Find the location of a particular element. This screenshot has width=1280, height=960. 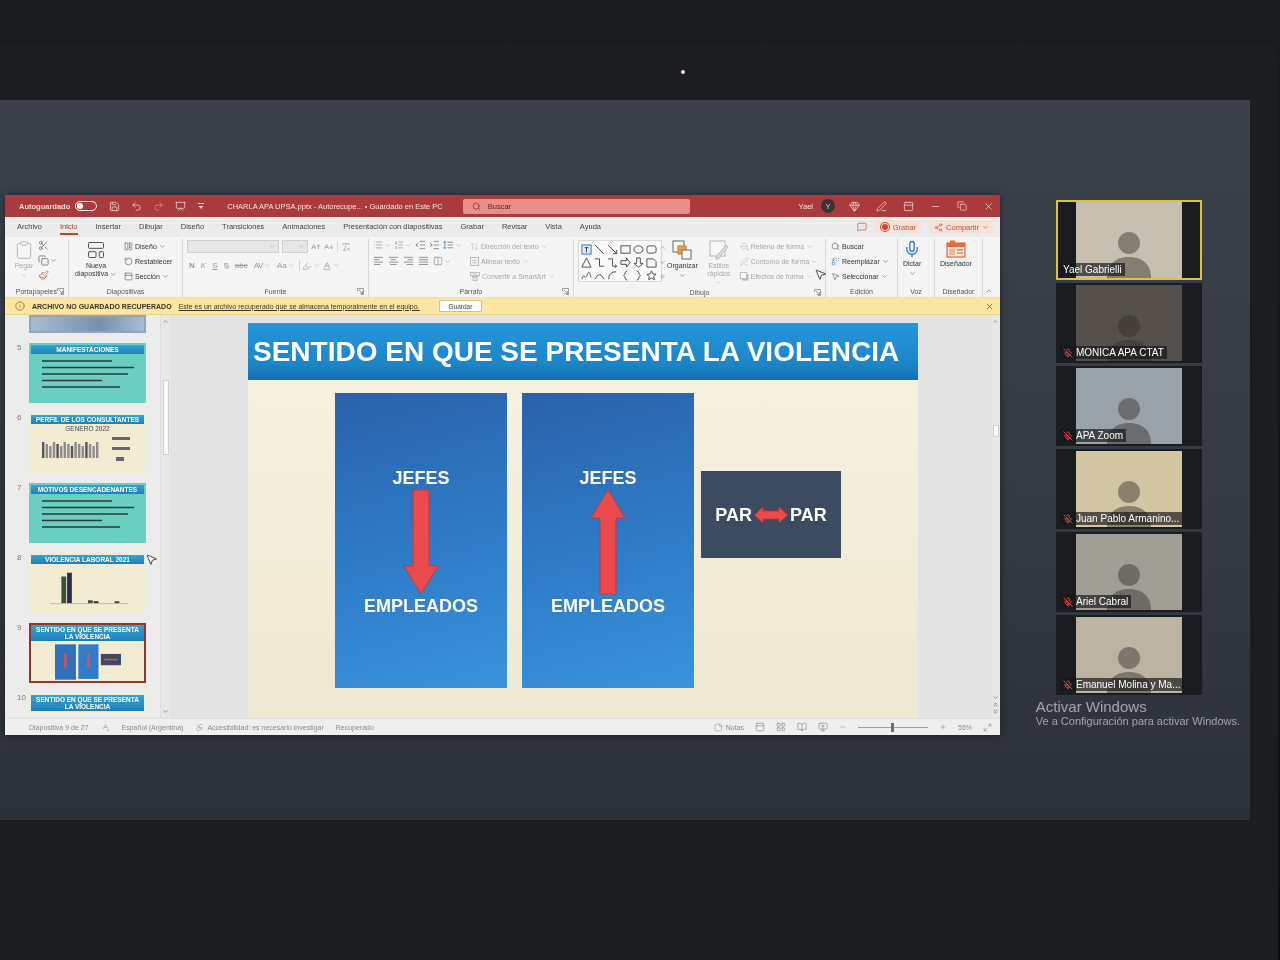

line-icon is located at coordinates (599, 249).